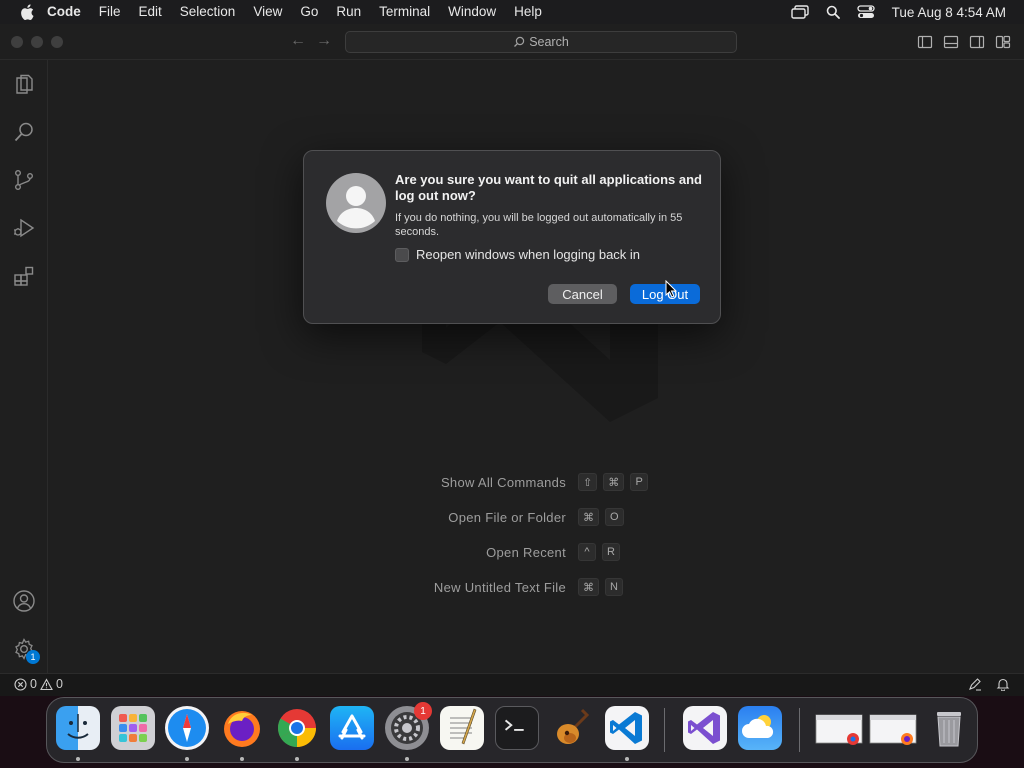 The image size is (1024, 768). I want to click on trash-icon, so click(949, 728).